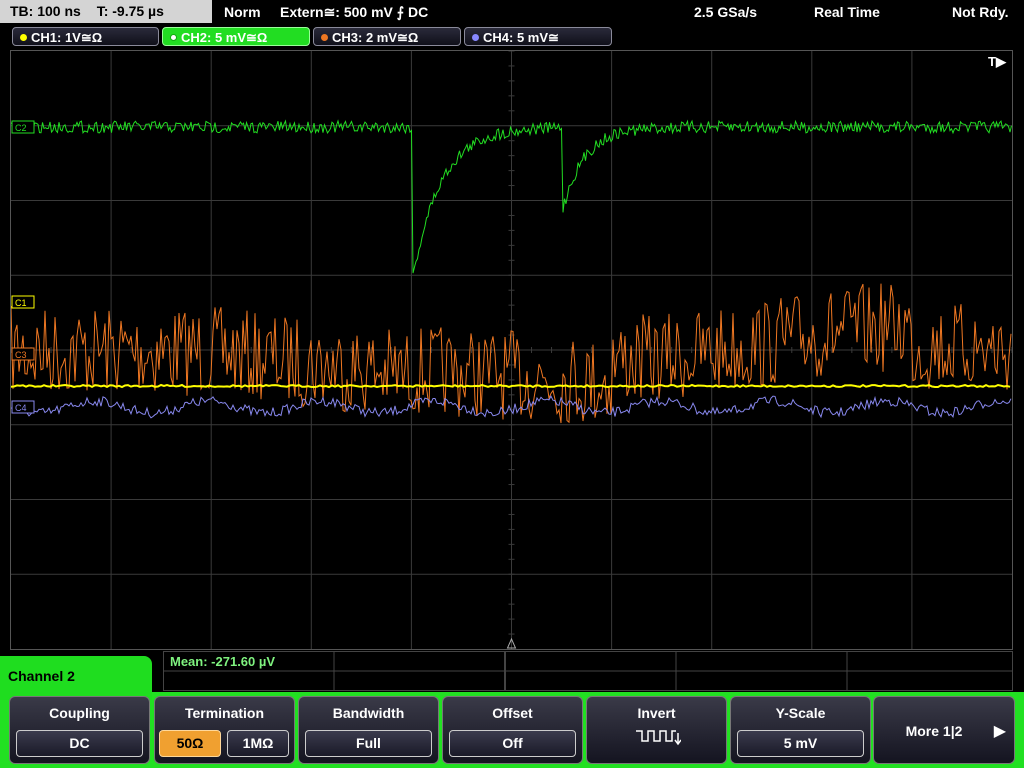  I want to click on termination-softkey: Termination 50Ω 1MΩ, so click(224, 730).